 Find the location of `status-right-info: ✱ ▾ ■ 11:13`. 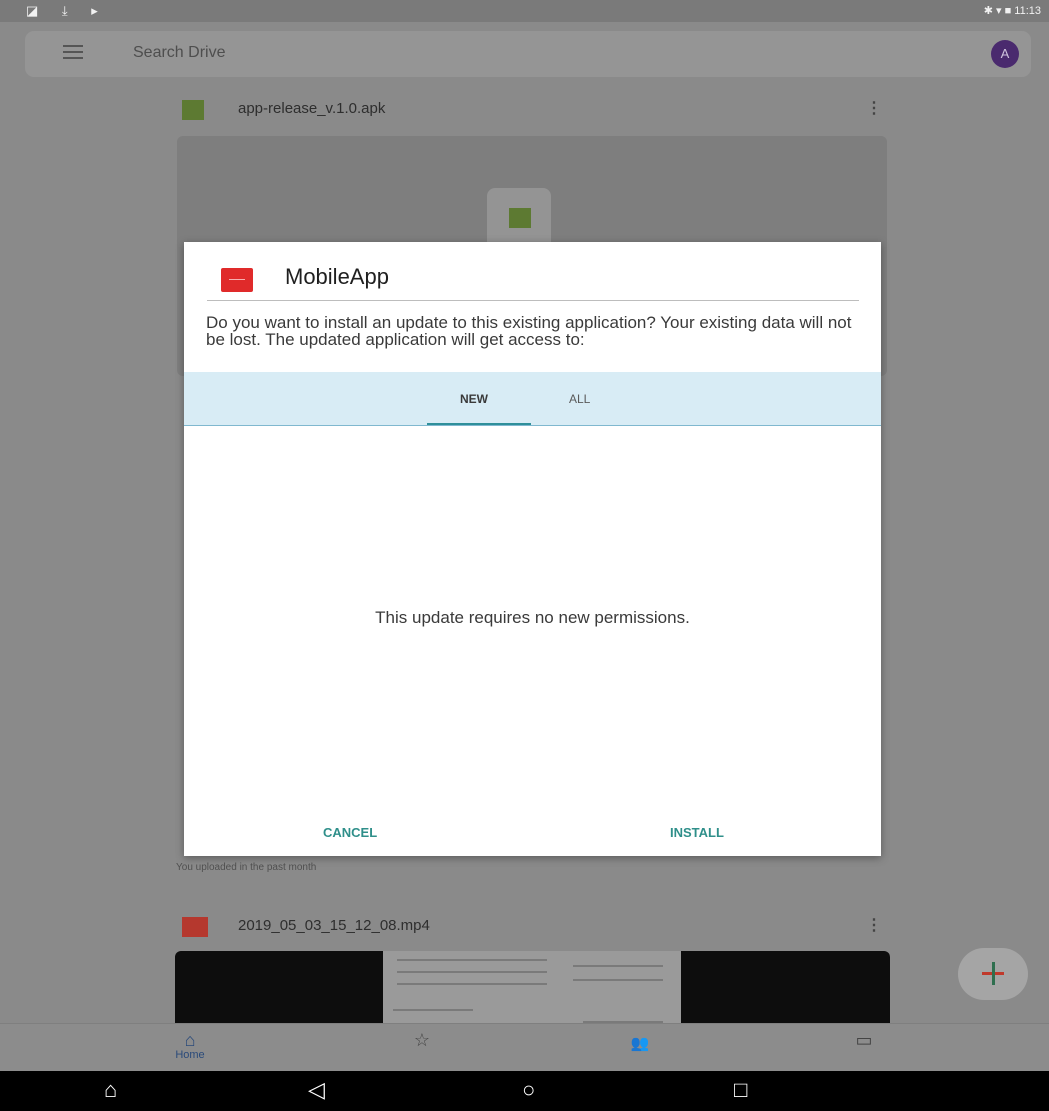

status-right-info: ✱ ▾ ■ 11:13 is located at coordinates (1012, 11).